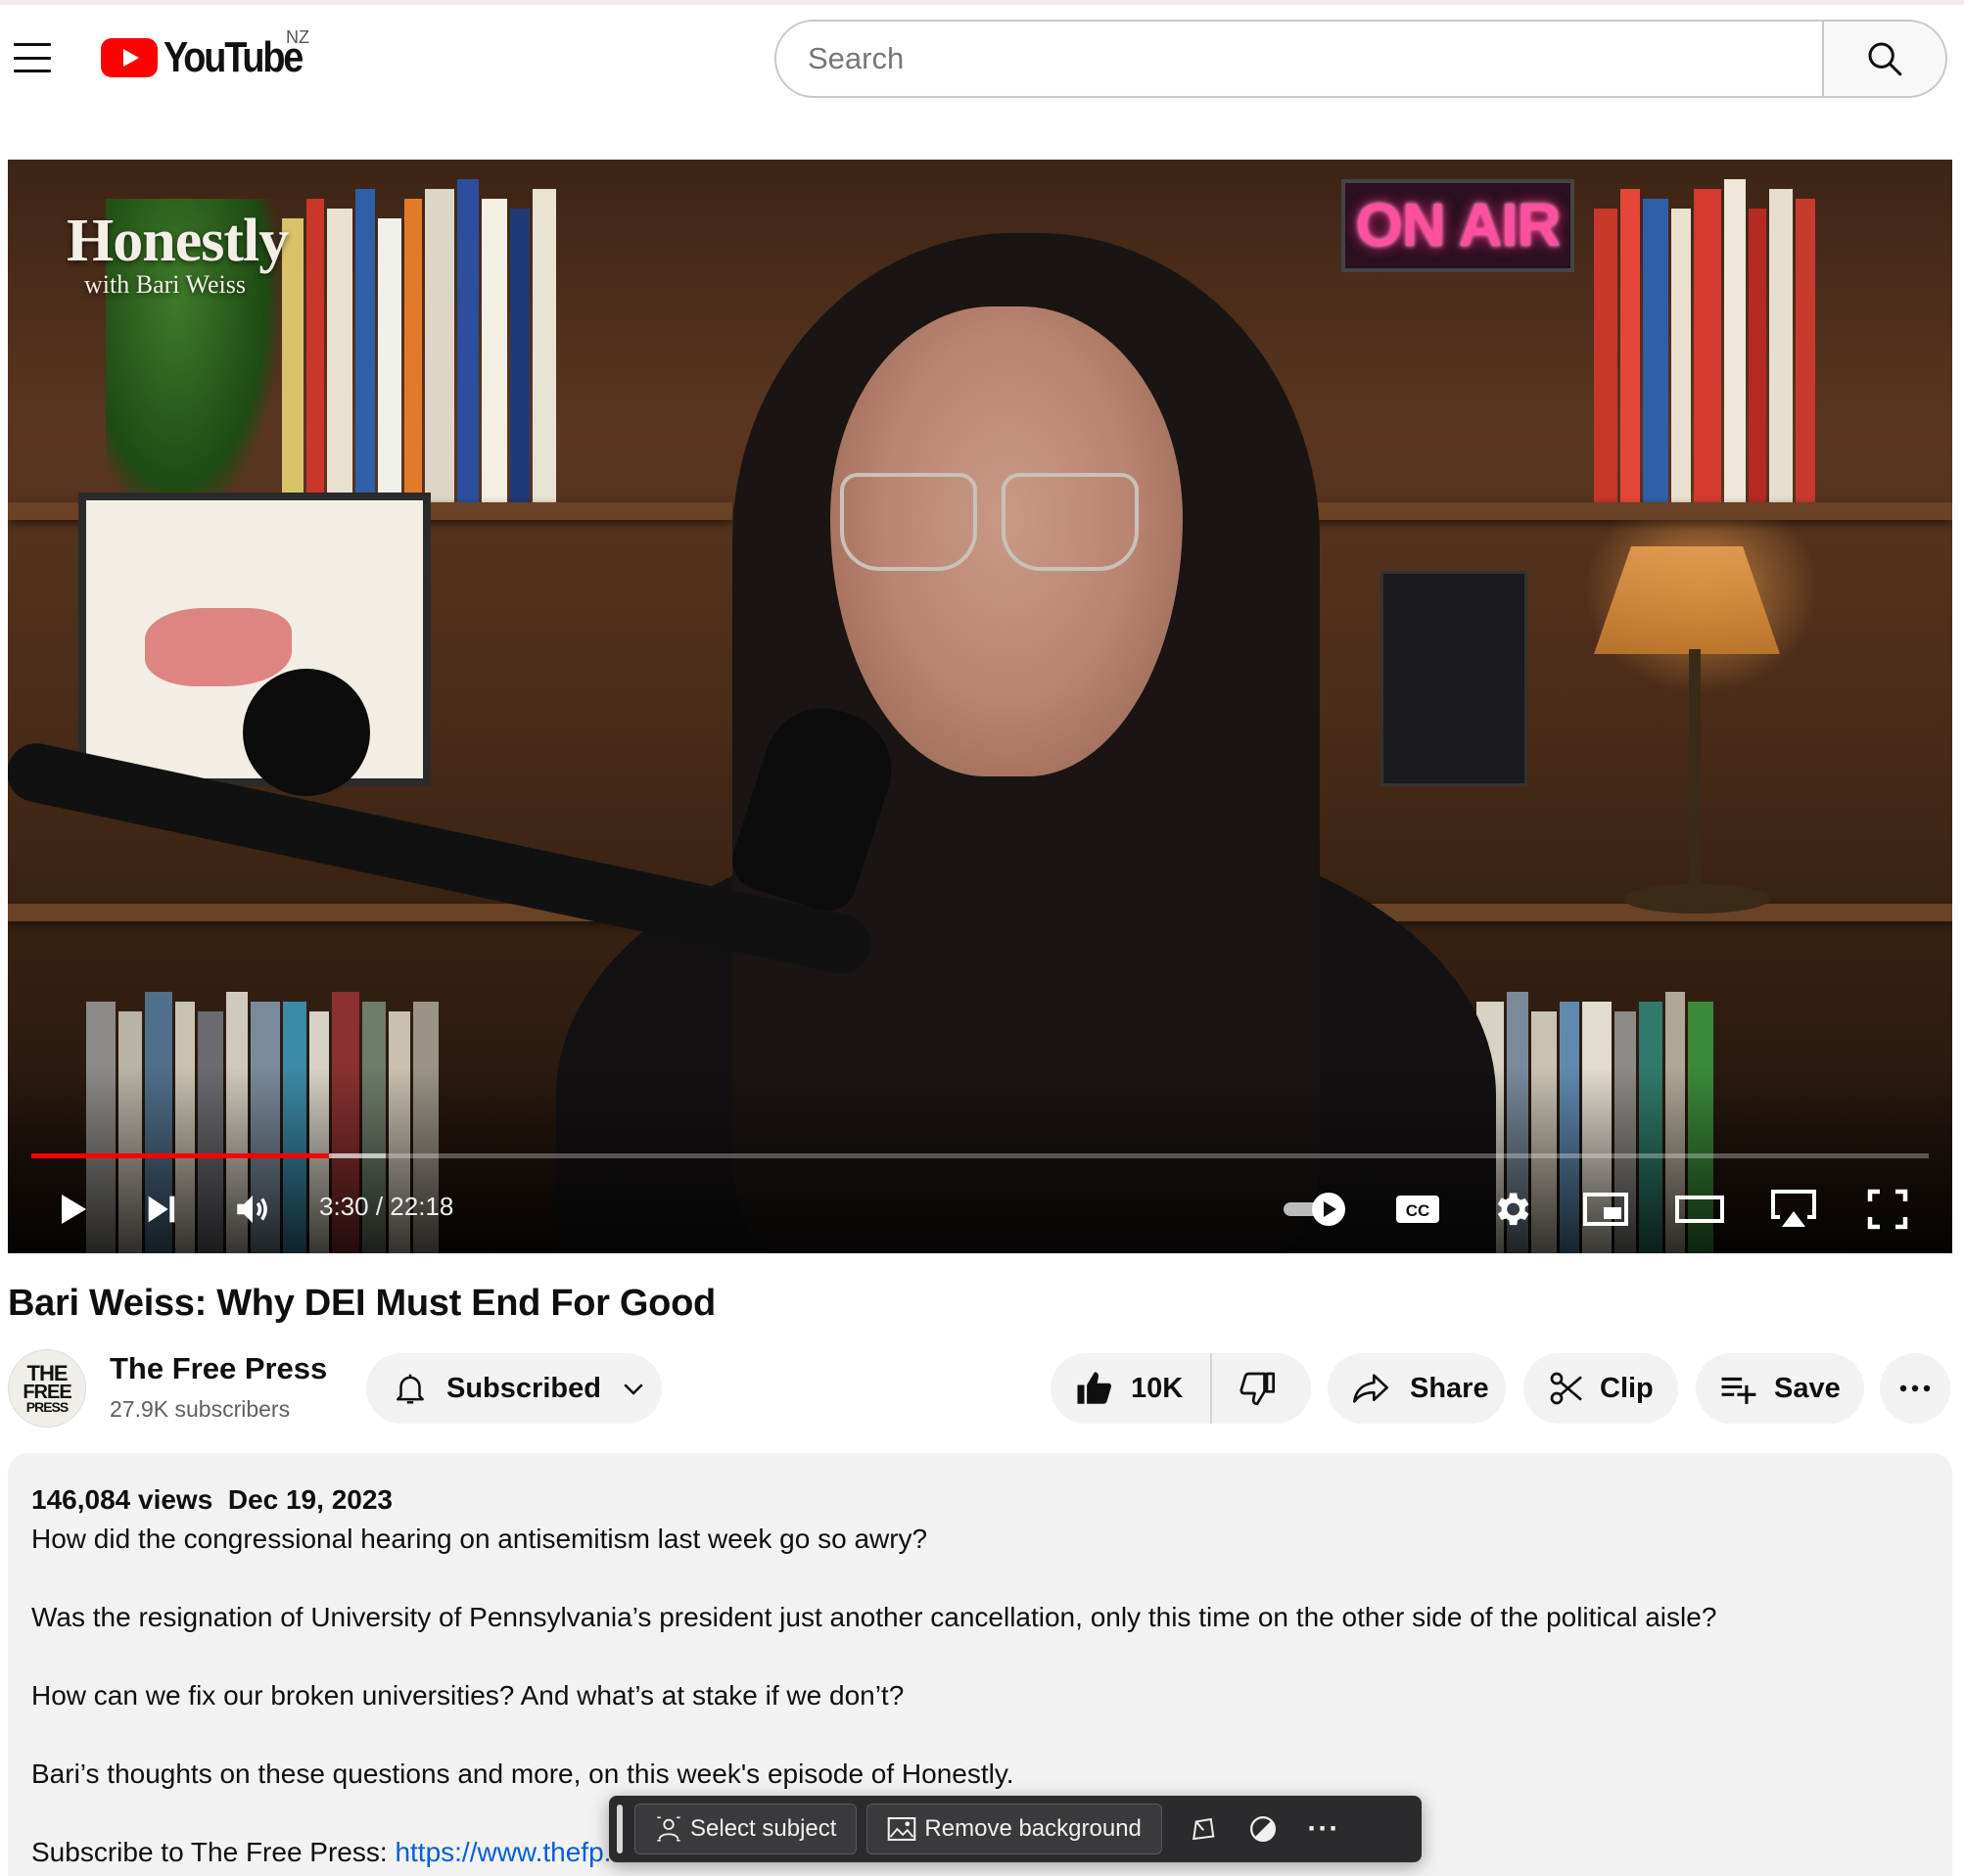 This screenshot has width=1964, height=1876. Describe the element at coordinates (213, 1852) in the screenshot. I see `subscribe-prefix: Subscribe to The Free Press:` at that location.